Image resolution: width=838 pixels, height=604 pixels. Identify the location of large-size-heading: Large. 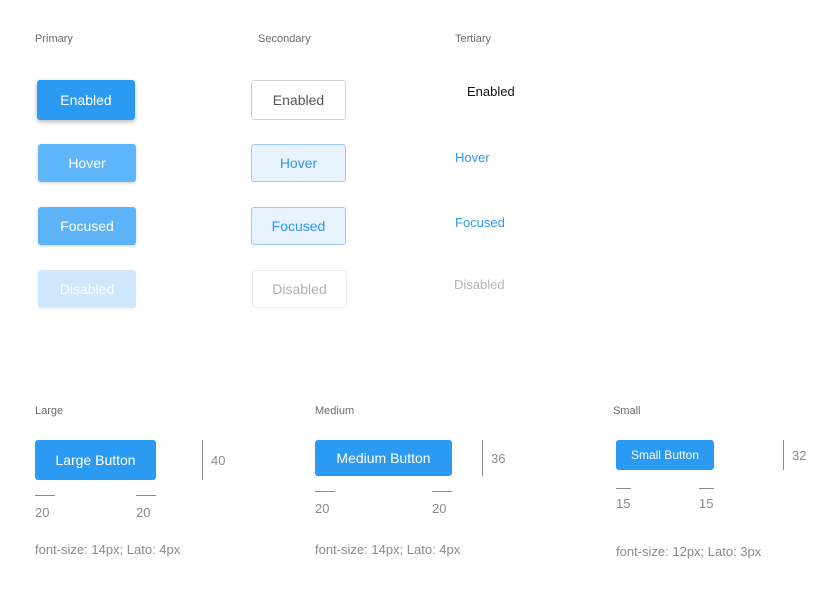
(49, 411).